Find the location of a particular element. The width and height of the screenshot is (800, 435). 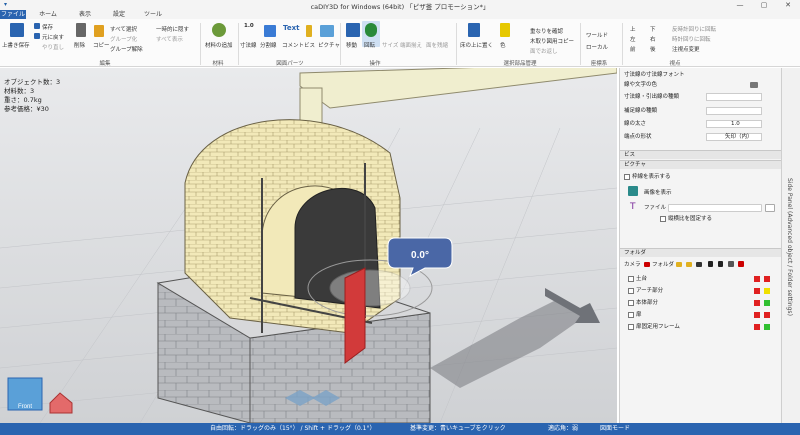

tab-tools: ツール is located at coordinates (153, 14).